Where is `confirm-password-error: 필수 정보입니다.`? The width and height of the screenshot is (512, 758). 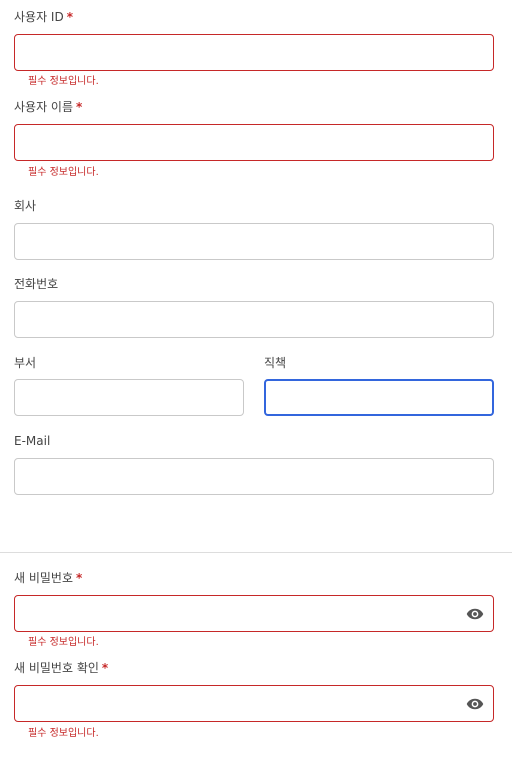
confirm-password-error: 필수 정보입니다. is located at coordinates (63, 733).